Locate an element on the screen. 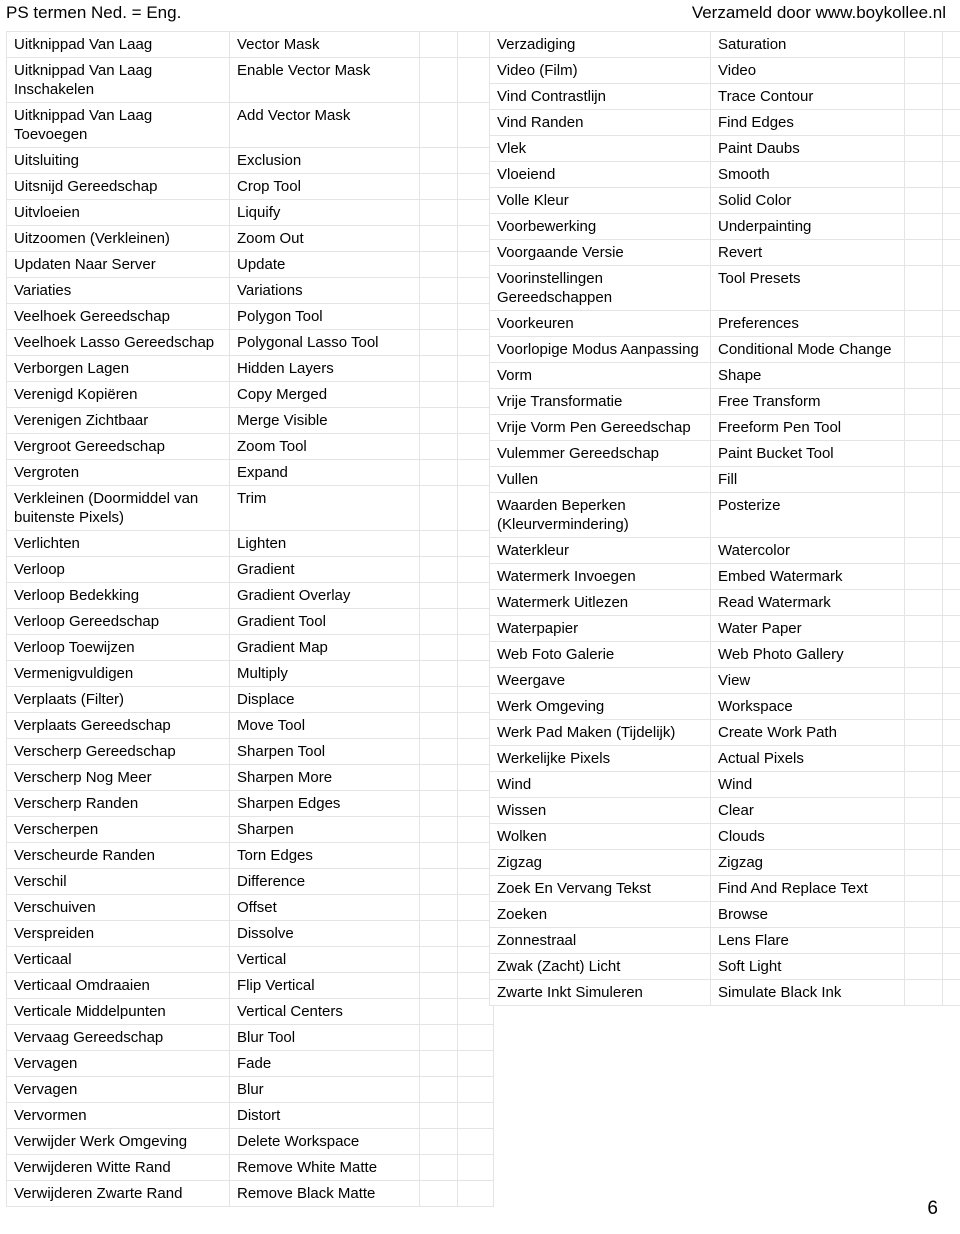 The width and height of the screenshot is (960, 1234). table-row: Uitvloeien Liquify is located at coordinates (250, 212).